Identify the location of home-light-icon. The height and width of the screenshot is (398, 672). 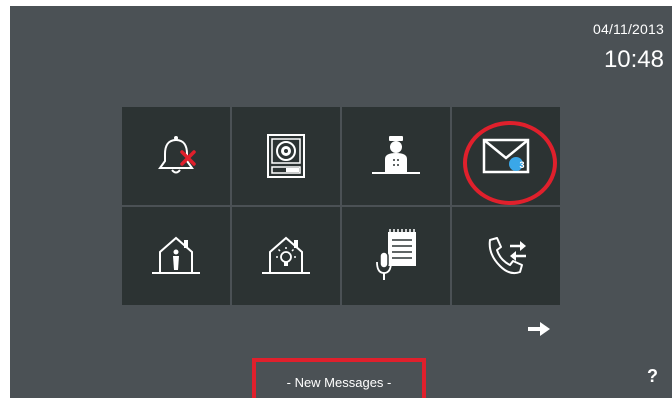
(286, 255).